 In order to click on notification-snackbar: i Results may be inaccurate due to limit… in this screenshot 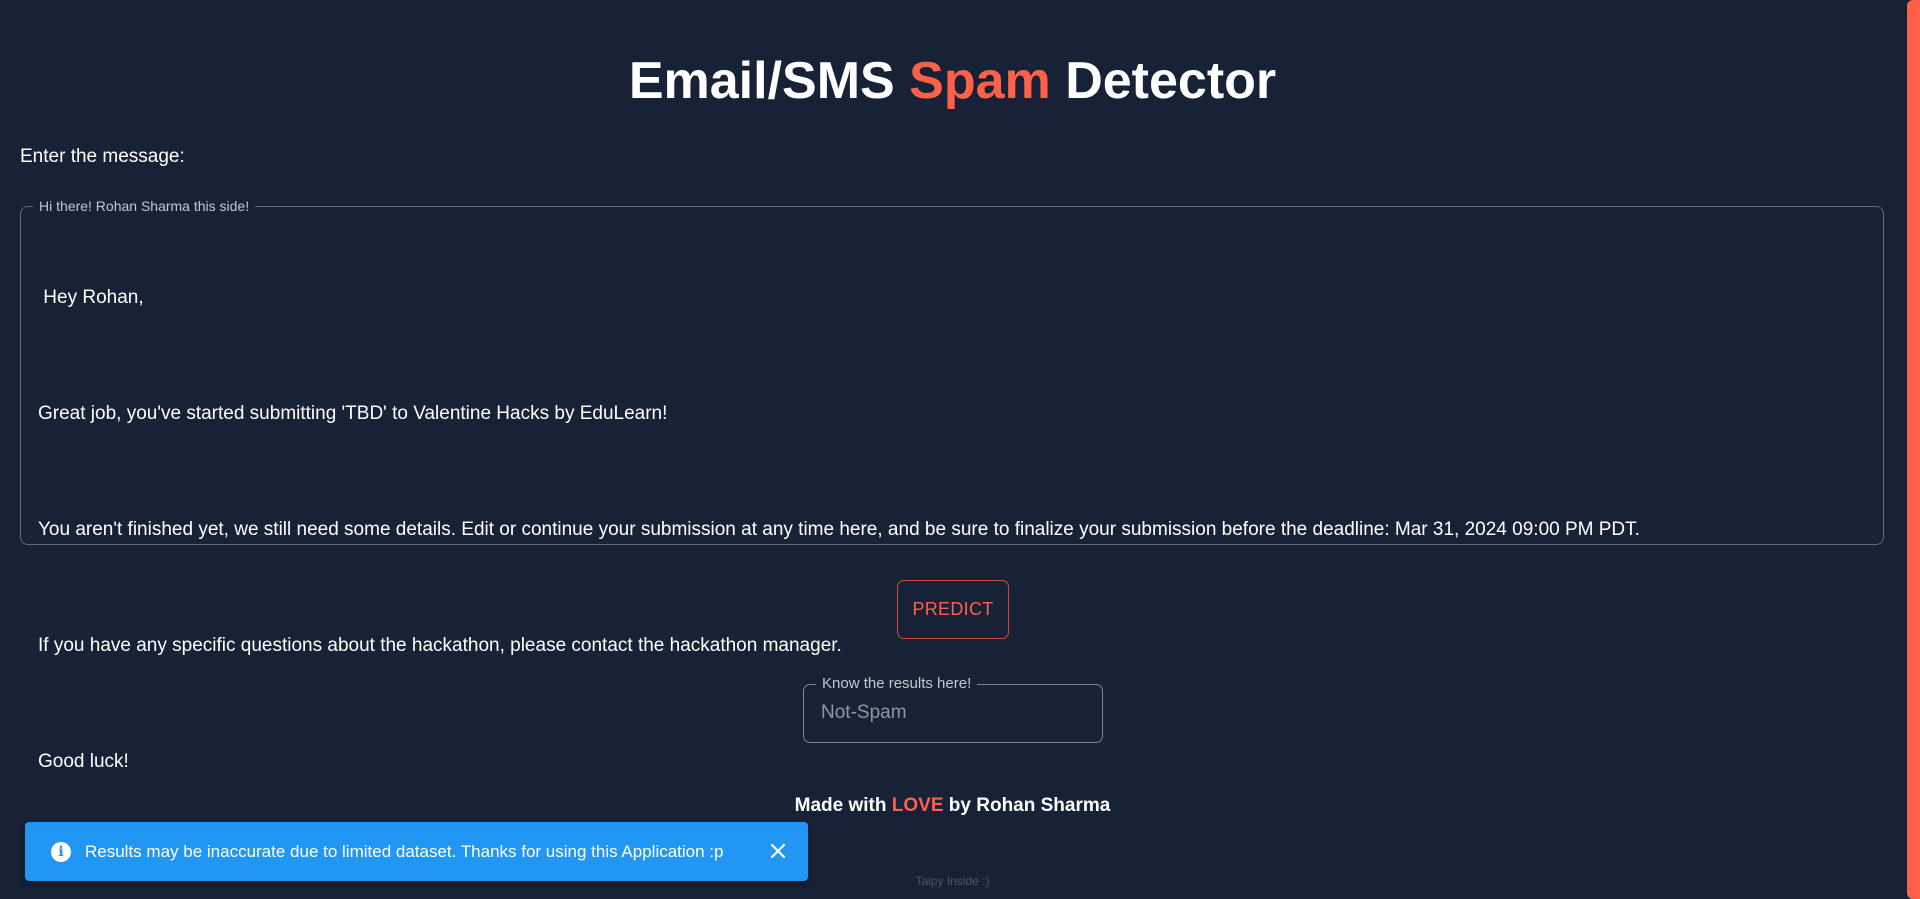, I will do `click(416, 851)`.